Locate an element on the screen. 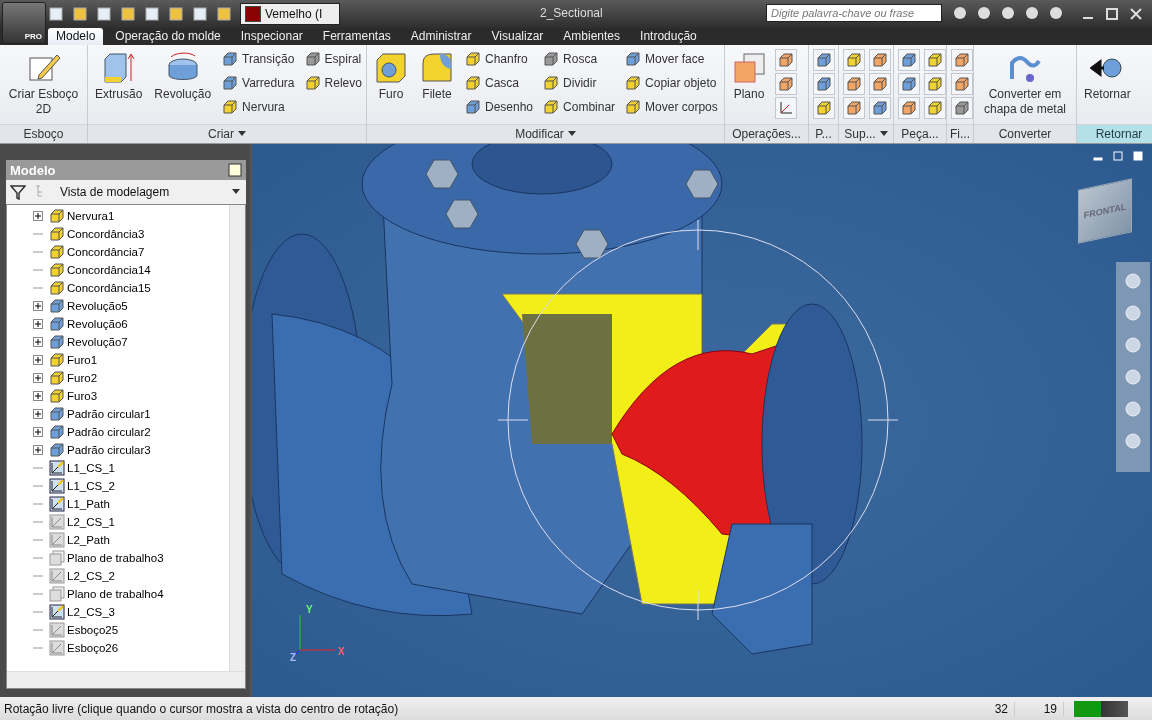 This screenshot has height=720, width=1152. ribbon-button: Casca is located at coordinates (499, 83).